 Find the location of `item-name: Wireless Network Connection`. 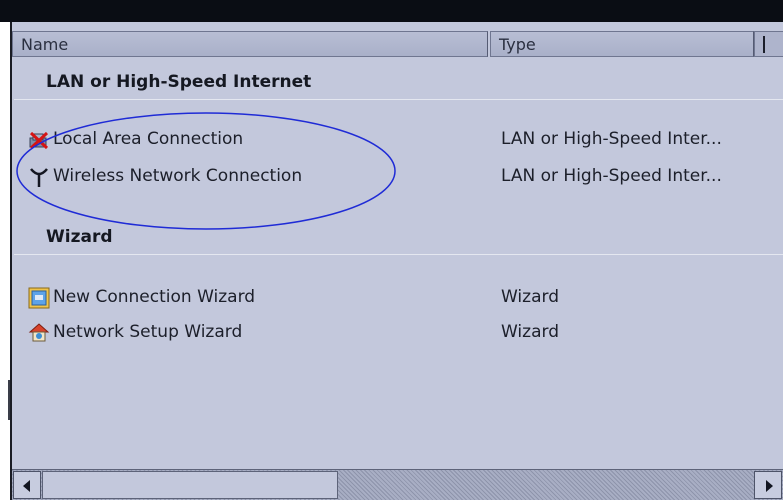

item-name: Wireless Network Connection is located at coordinates (178, 176).